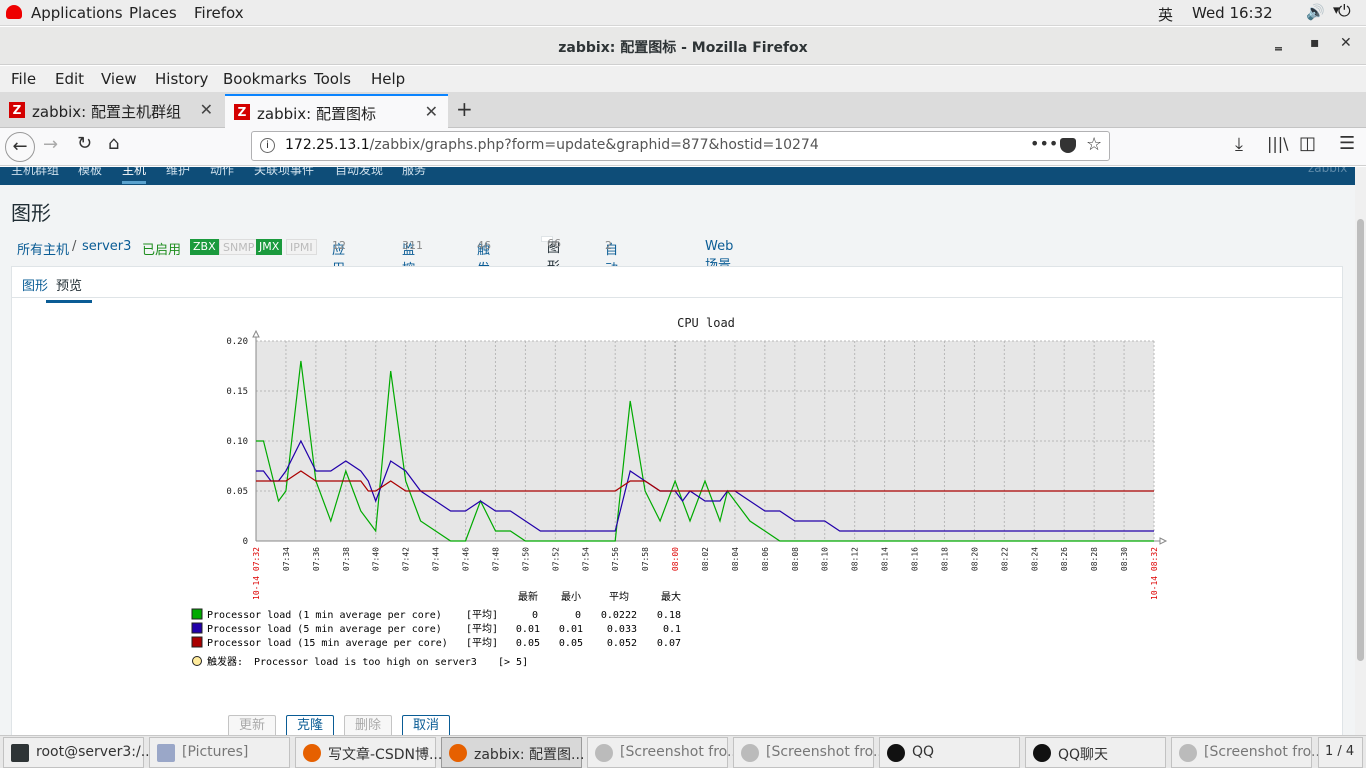  I want to click on x-tick-label: 08:20, so click(974, 559).